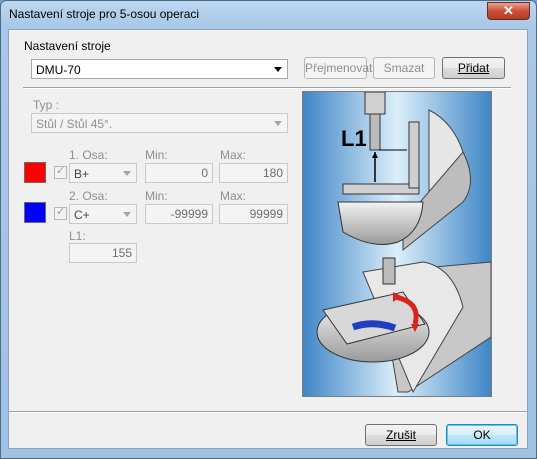 This screenshot has width=537, height=459. Describe the element at coordinates (404, 68) in the screenshot. I see `delete-button: Smazat` at that location.